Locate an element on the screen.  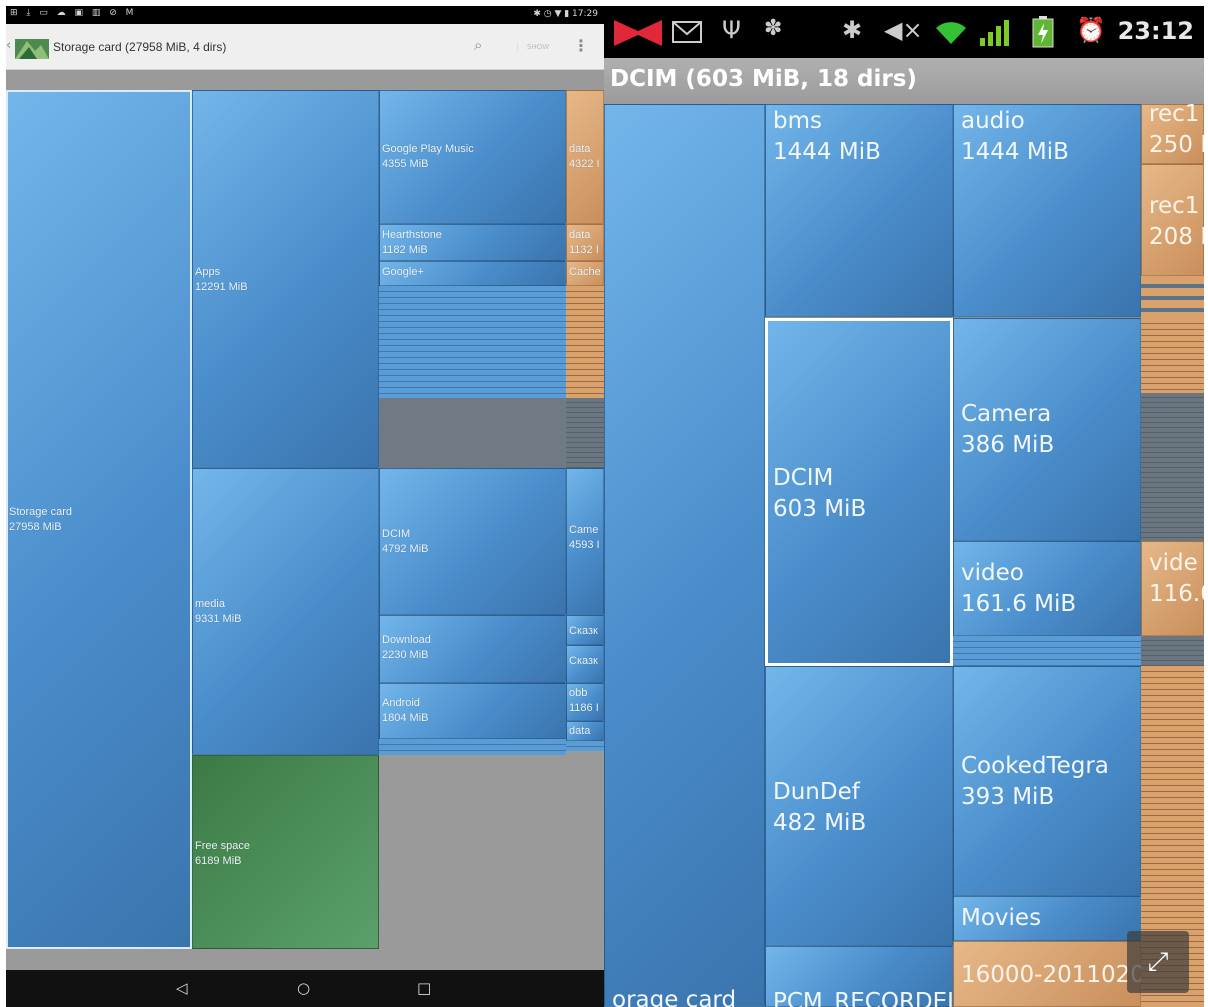
nav-back-icon: ◁ is located at coordinates (182, 988).